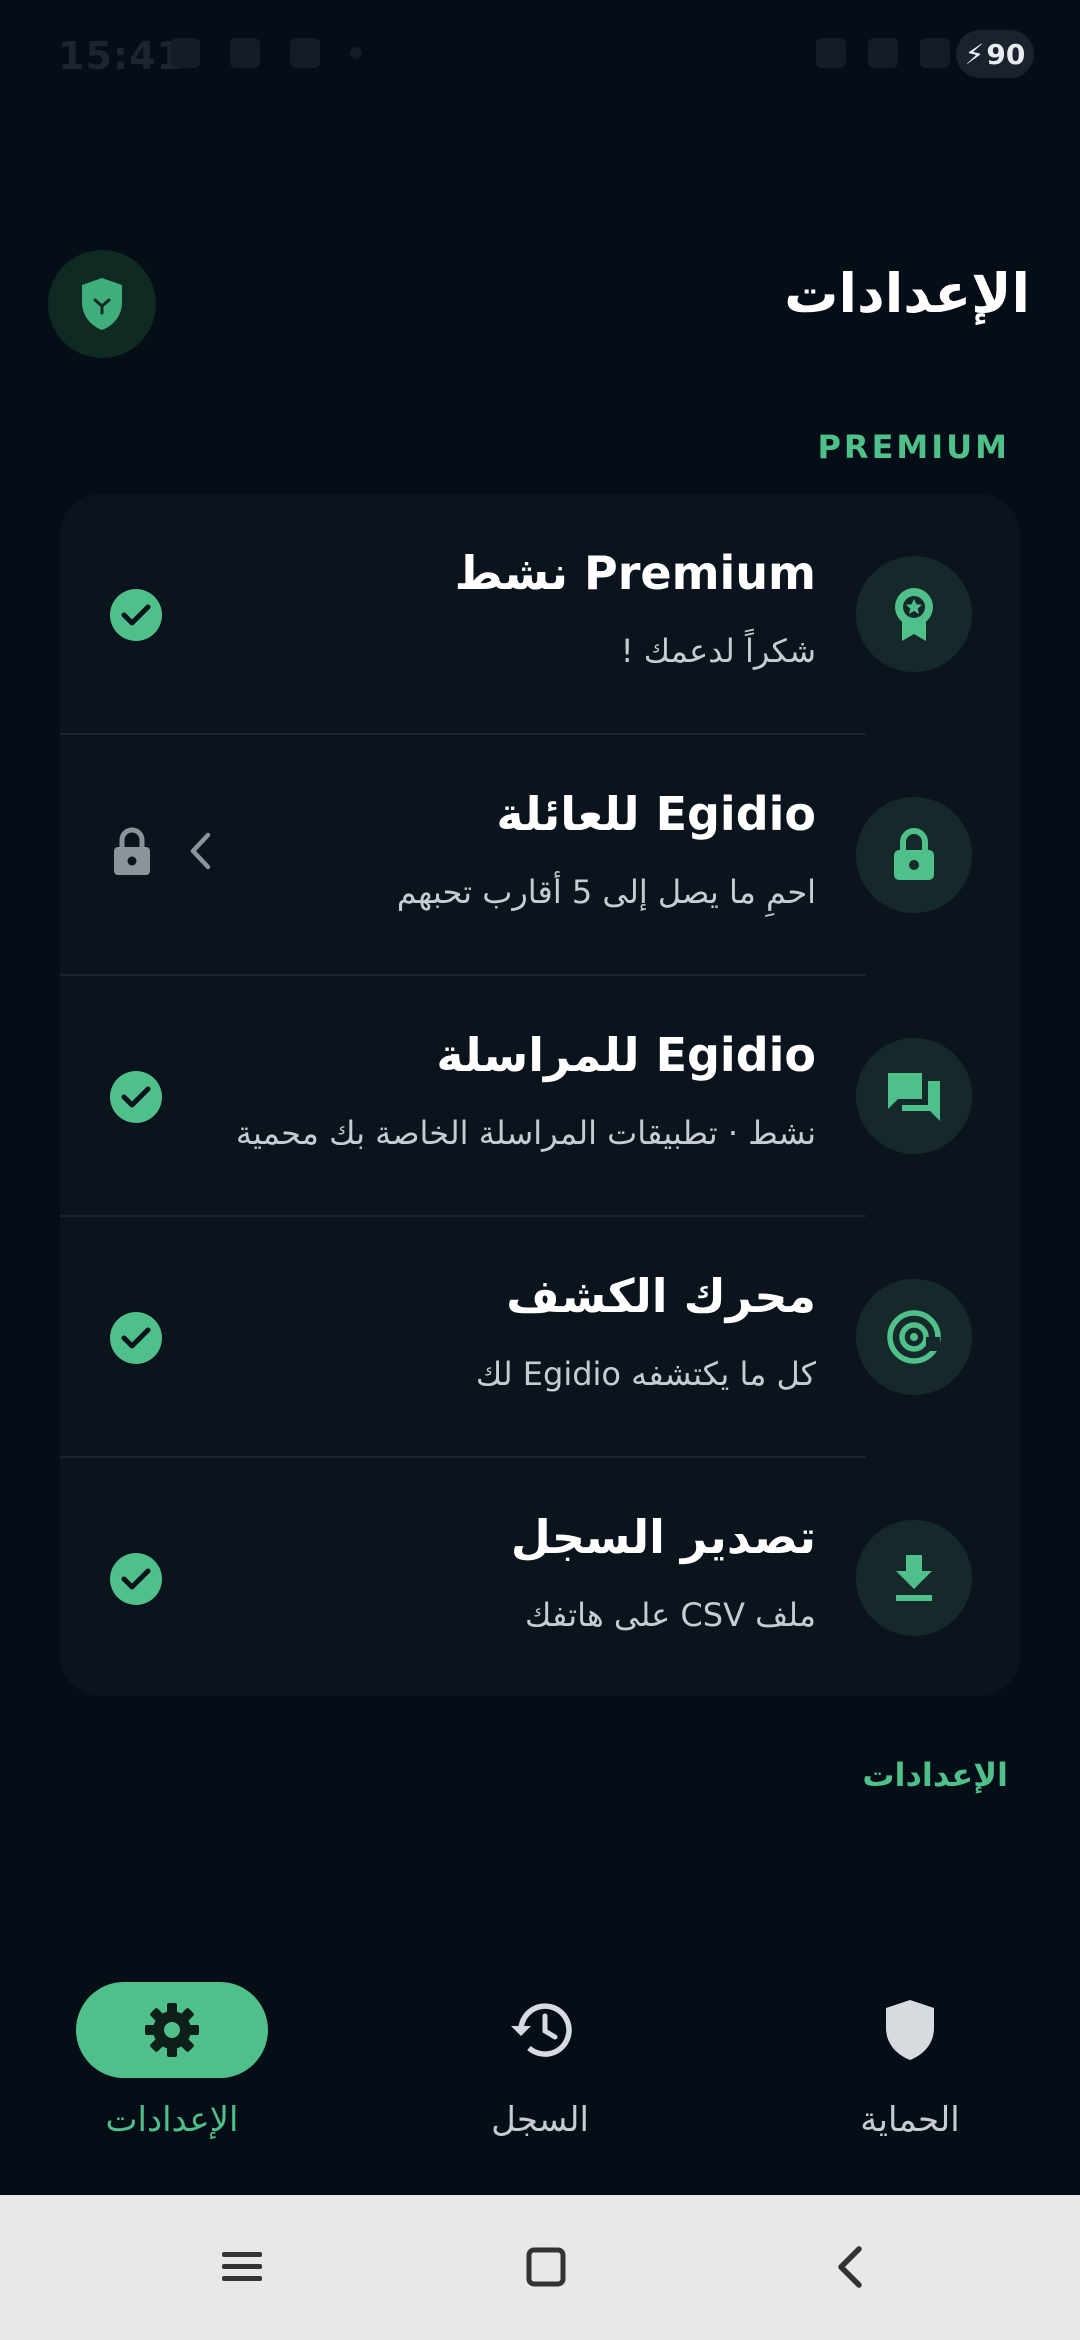 The height and width of the screenshot is (2340, 1080). What do you see at coordinates (831, 53) in the screenshot?
I see `hotspot-icon` at bounding box center [831, 53].